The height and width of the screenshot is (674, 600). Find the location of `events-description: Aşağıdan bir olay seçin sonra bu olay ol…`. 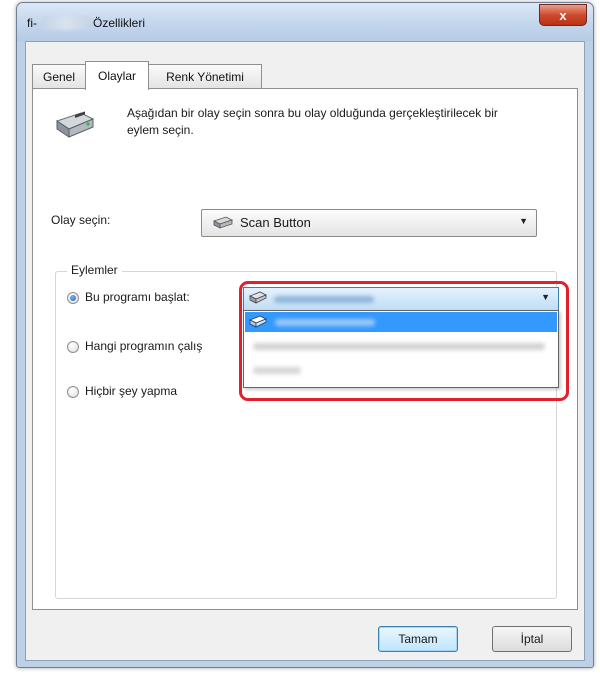

events-description: Aşağıdan bir olay seçin sonra bu olay ol… is located at coordinates (312, 121).